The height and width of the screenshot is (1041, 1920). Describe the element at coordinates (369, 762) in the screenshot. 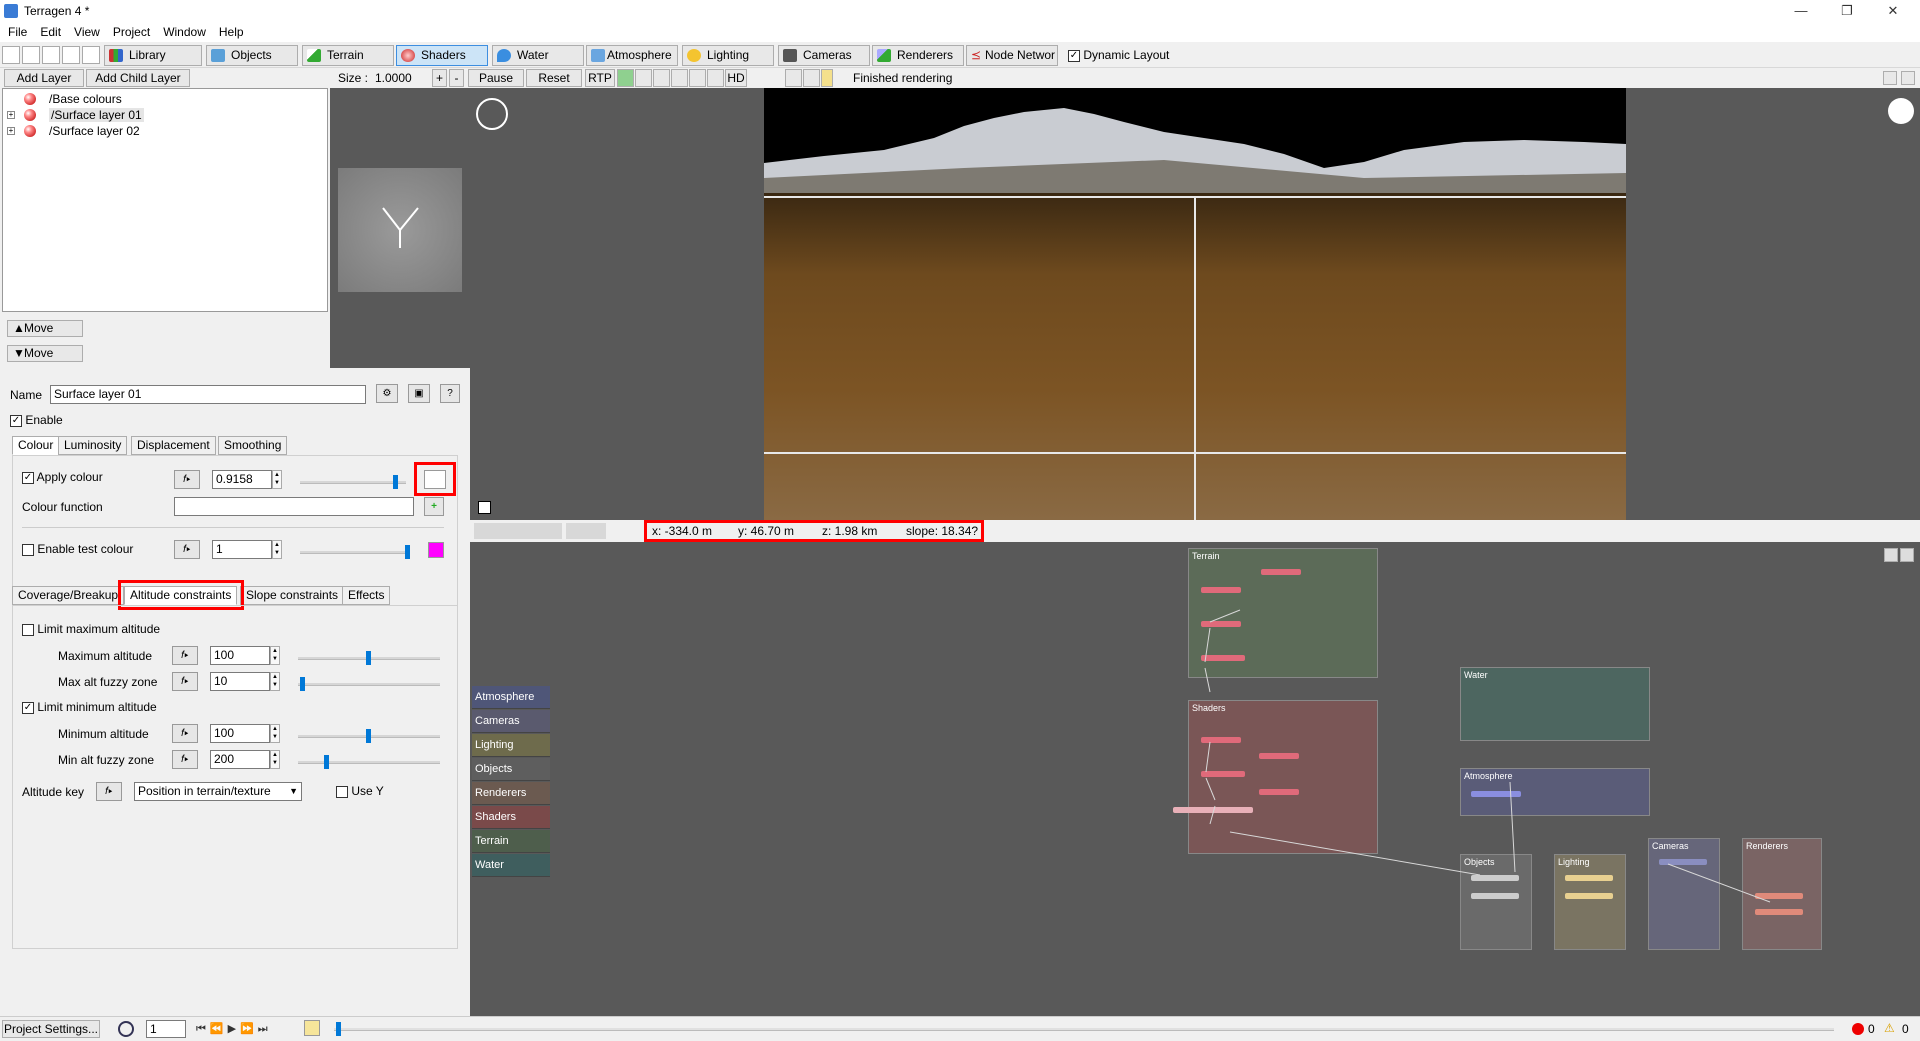

I see `min-fuzzy-slider` at that location.